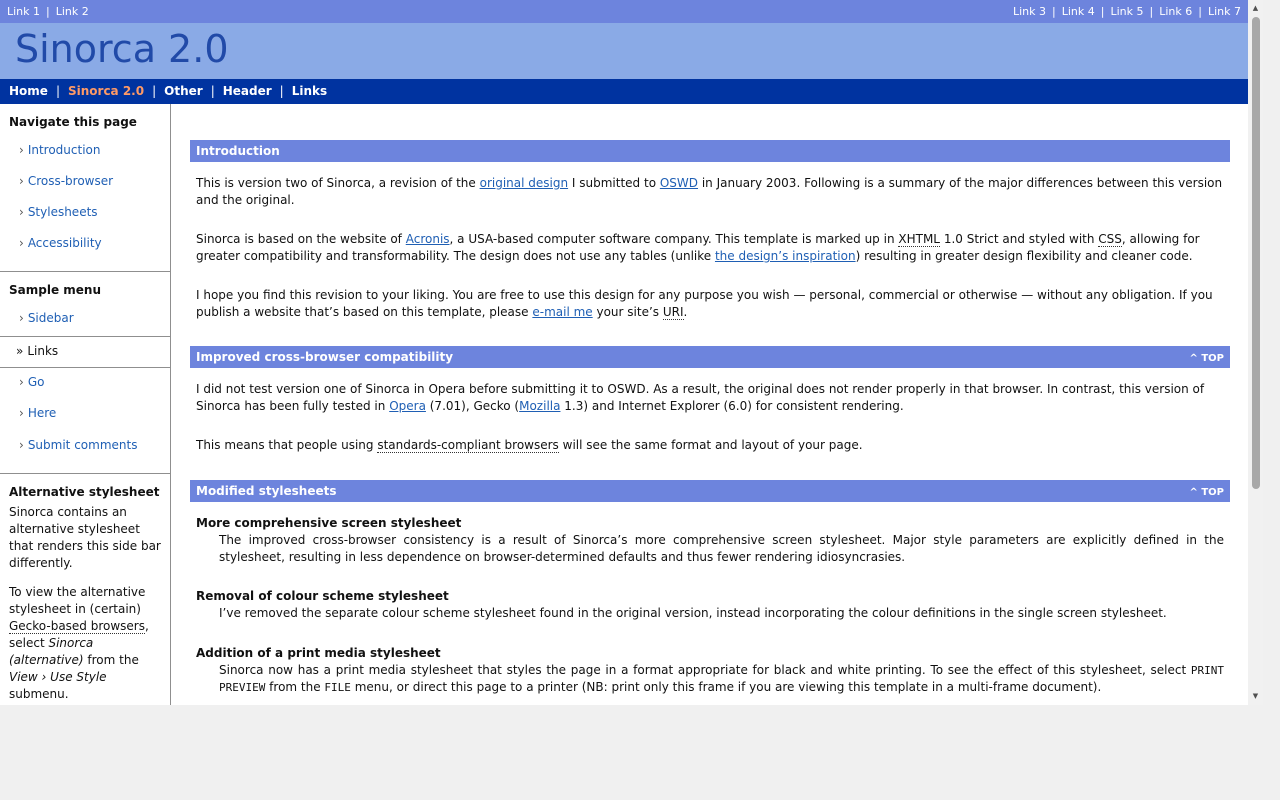  What do you see at coordinates (1175, 11) in the screenshot?
I see `top-link-6: Link 6` at bounding box center [1175, 11].